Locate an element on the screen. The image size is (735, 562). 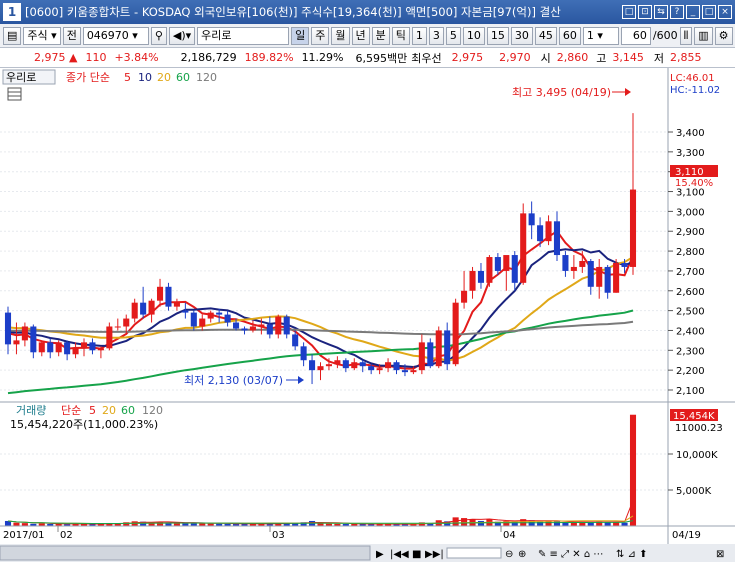
stop-icon: ■ is located at coordinates (416, 554).